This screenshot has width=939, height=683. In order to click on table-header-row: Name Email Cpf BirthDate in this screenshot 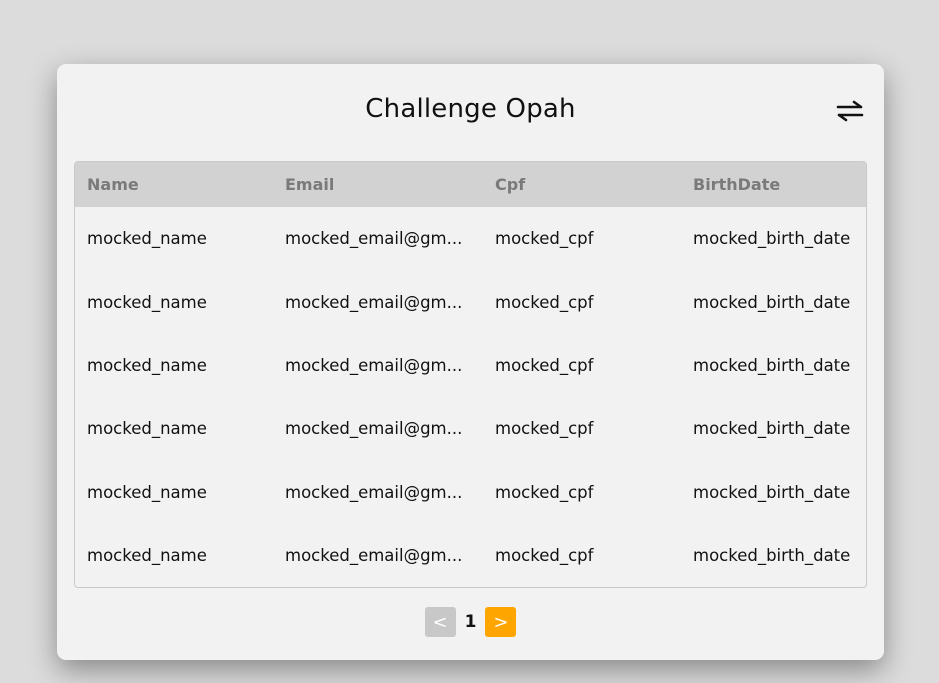, I will do `click(470, 184)`.